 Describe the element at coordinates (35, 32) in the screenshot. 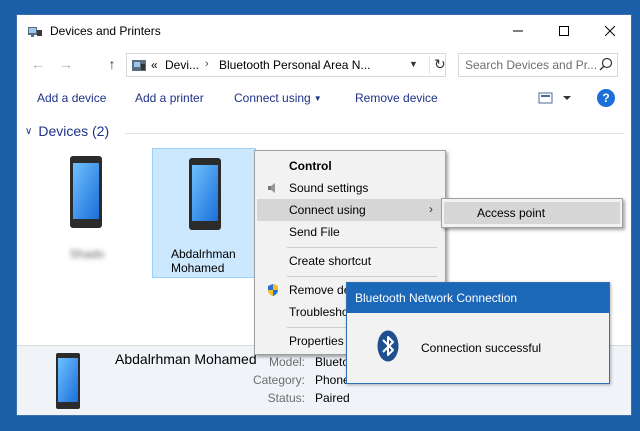

I see `devices-printers-icon` at that location.